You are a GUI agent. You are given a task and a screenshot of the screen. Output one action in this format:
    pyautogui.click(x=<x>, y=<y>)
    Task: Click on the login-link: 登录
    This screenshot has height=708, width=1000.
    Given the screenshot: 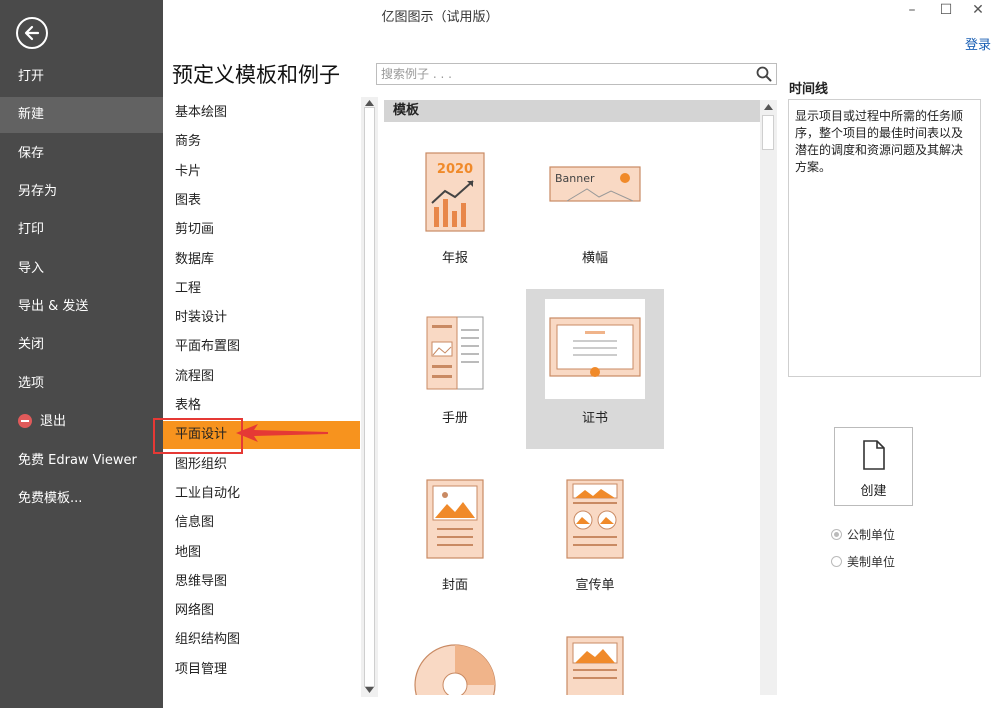 What is the action you would take?
    pyautogui.click(x=978, y=43)
    